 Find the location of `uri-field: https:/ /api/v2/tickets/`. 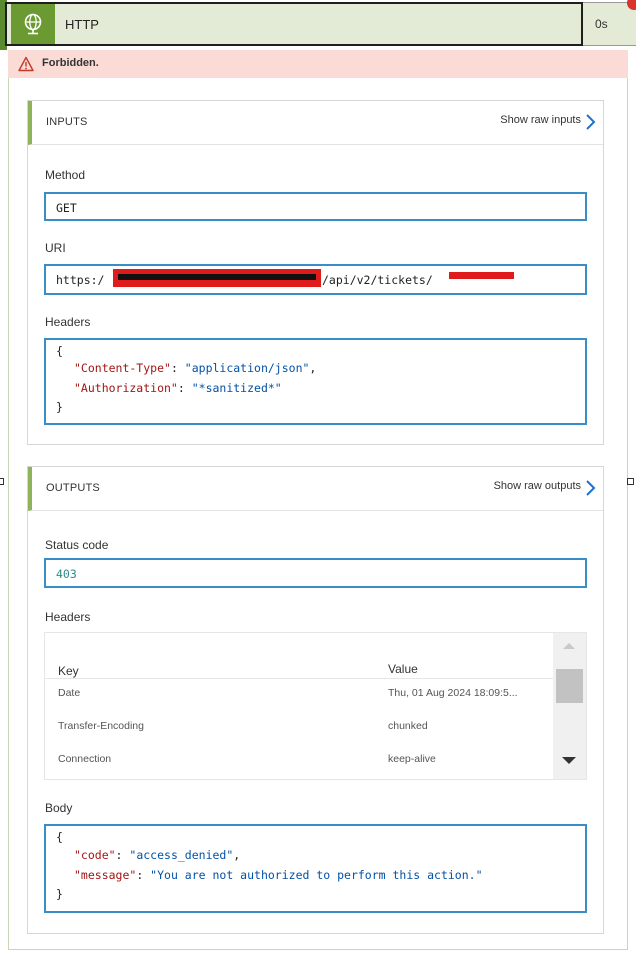

uri-field: https:/ /api/v2/tickets/ is located at coordinates (315, 279).